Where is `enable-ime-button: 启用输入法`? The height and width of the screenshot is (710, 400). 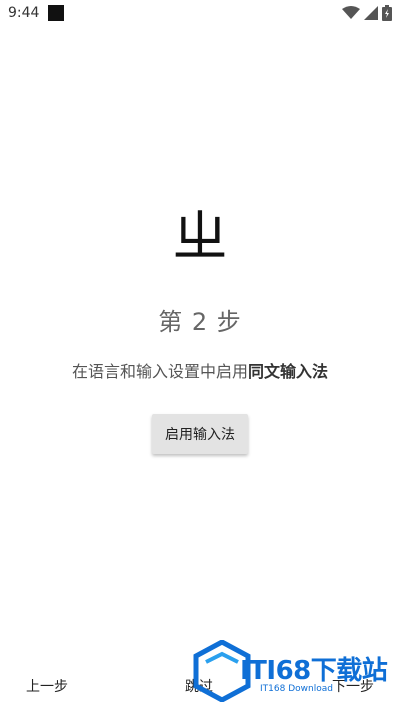
enable-ime-button: 启用输入法 is located at coordinates (200, 434).